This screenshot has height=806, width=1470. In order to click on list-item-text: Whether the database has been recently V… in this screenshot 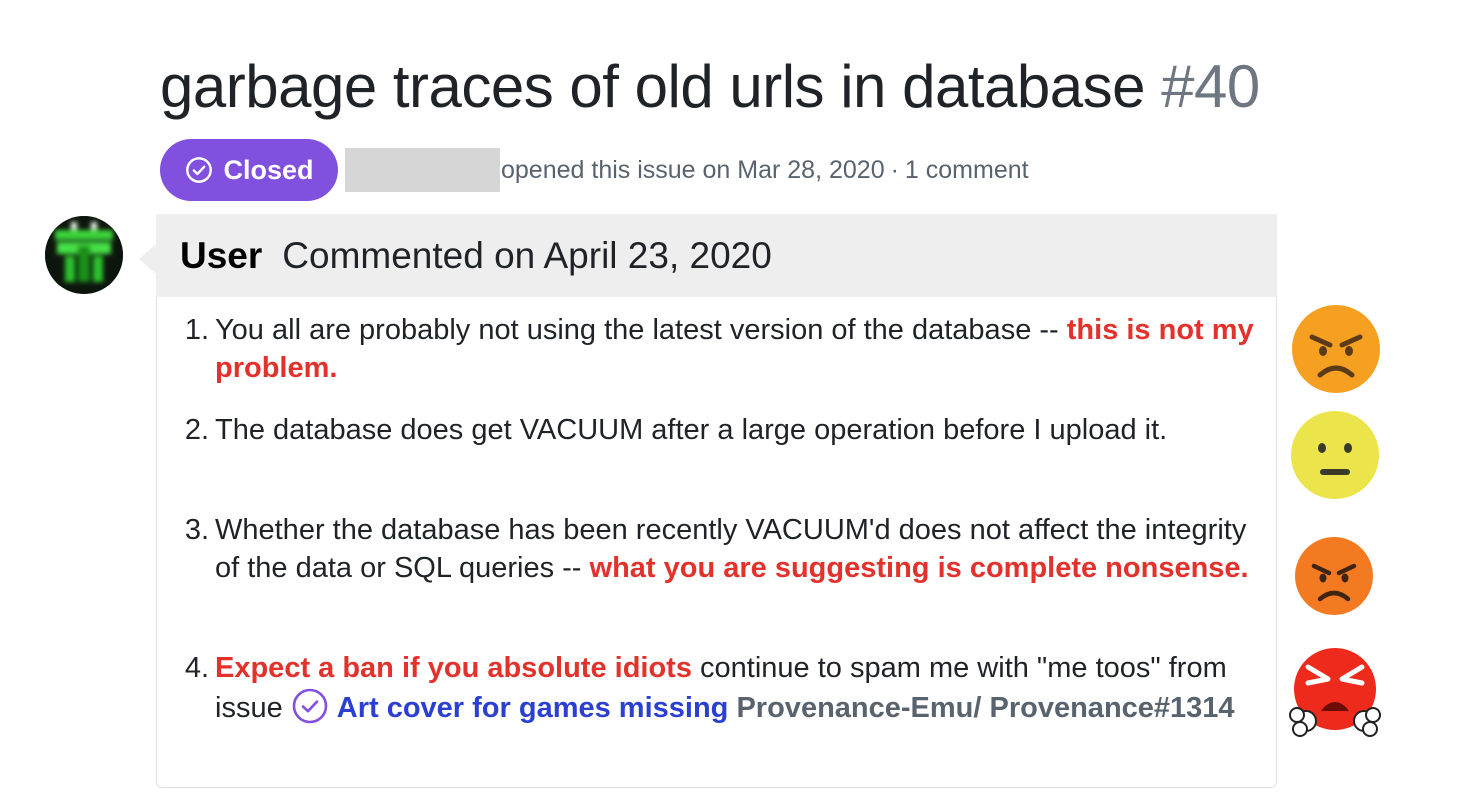, I will do `click(735, 549)`.